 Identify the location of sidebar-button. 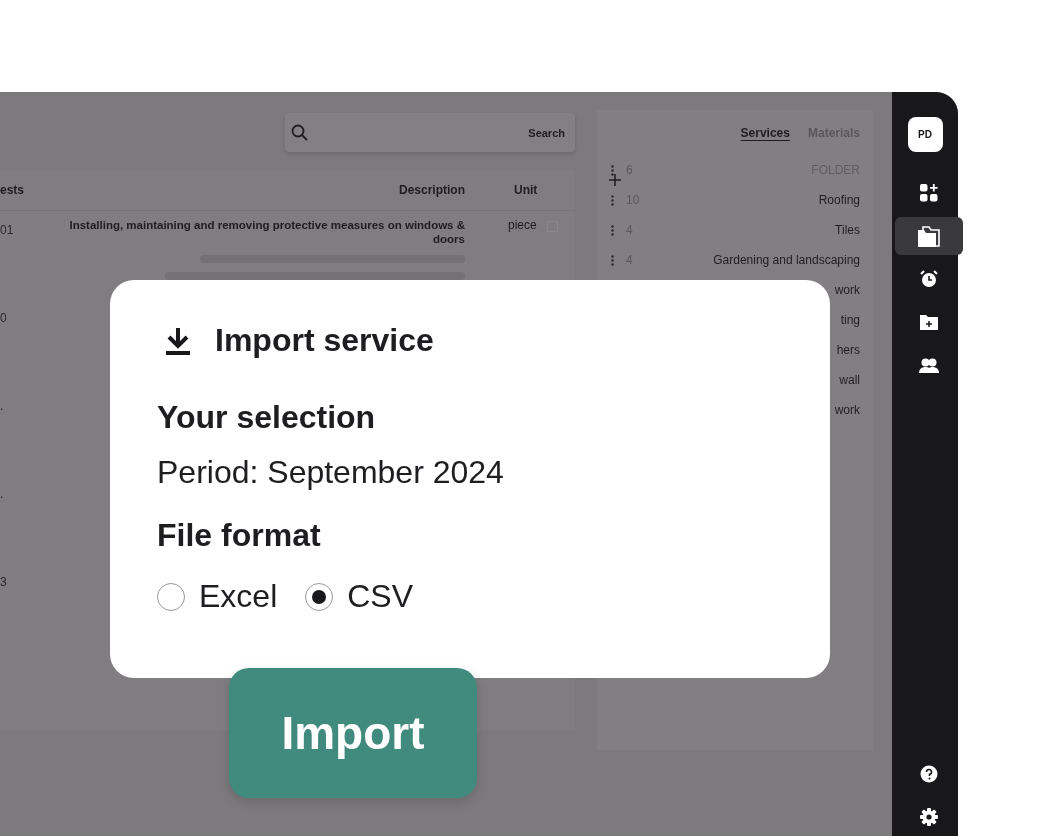
(929, 236).